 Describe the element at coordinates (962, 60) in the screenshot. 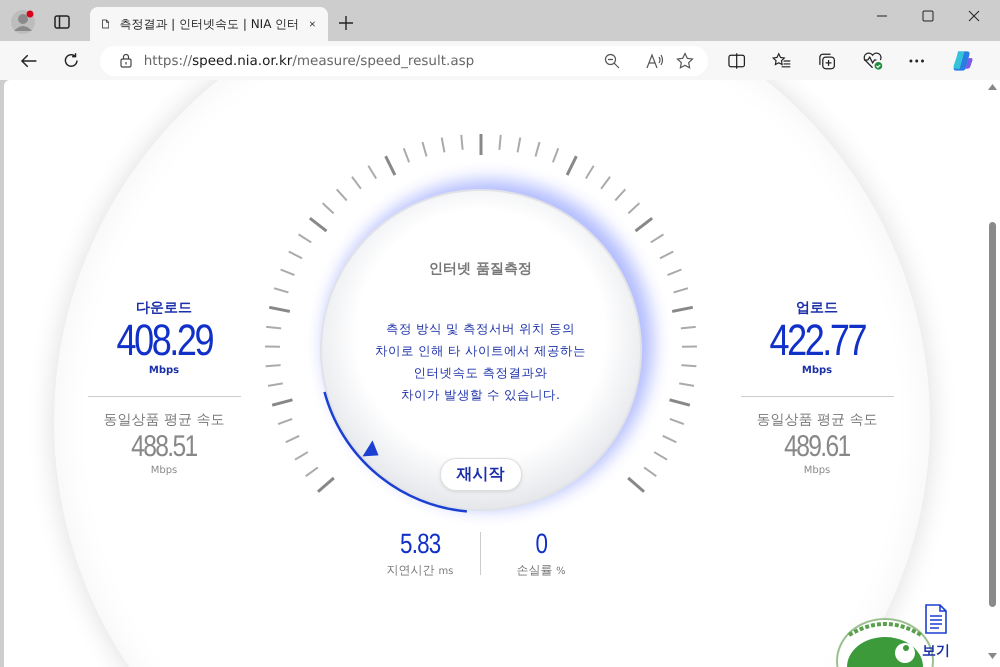

I see `copilot-icon` at that location.